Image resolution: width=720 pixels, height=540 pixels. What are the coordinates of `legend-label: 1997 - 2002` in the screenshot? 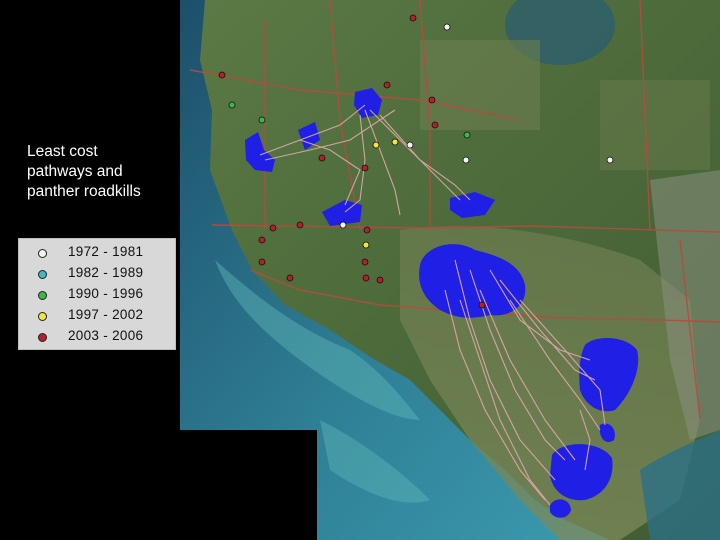 It's located at (106, 314).